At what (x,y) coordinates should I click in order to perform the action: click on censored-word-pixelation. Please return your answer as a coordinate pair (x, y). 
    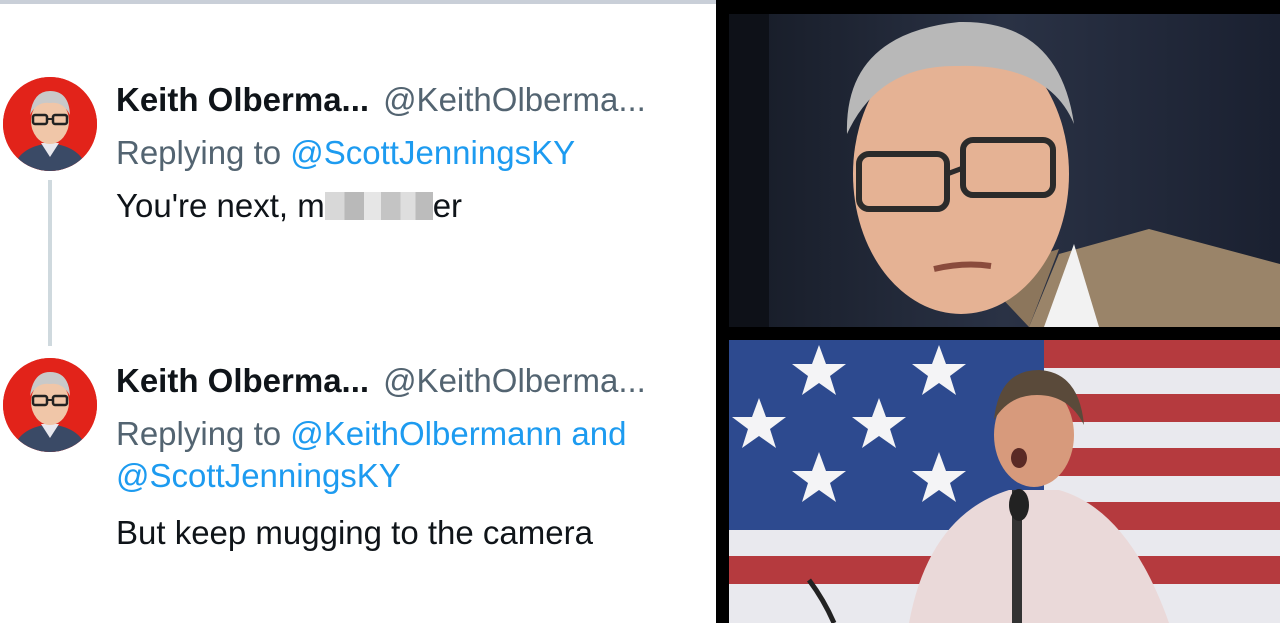
    Looking at the image, I should click on (378, 206).